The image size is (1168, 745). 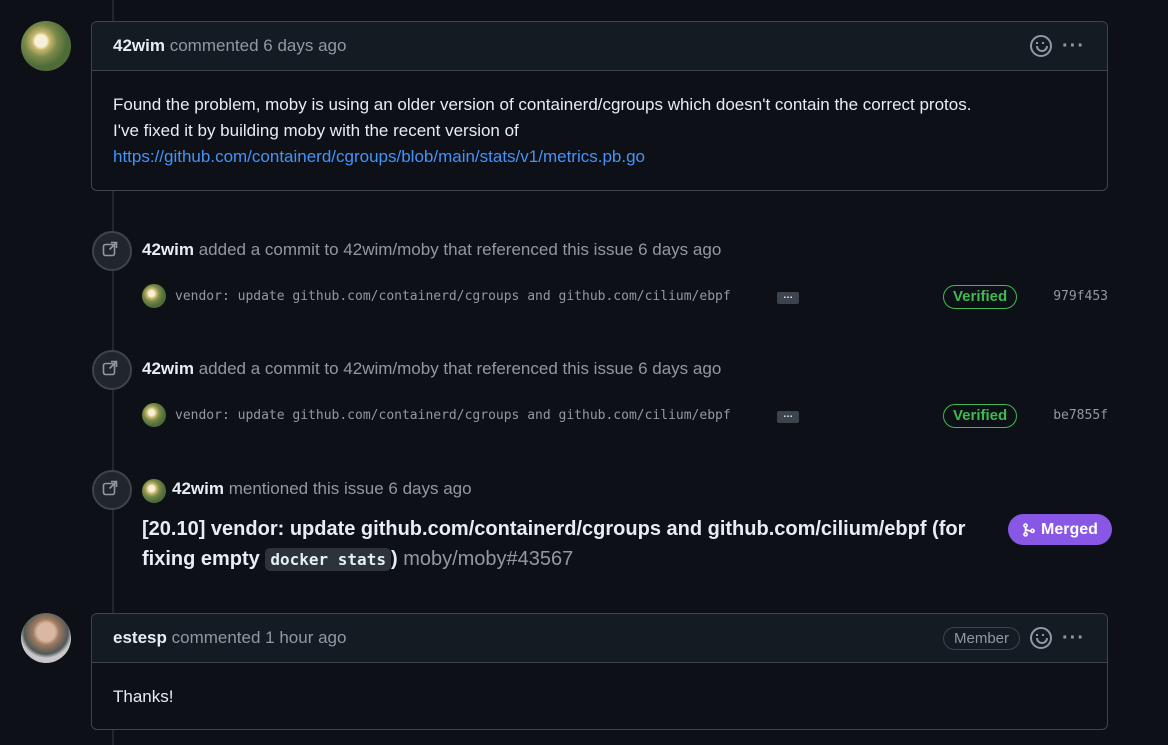 I want to click on comment-text: Thanks!, so click(x=143, y=696).